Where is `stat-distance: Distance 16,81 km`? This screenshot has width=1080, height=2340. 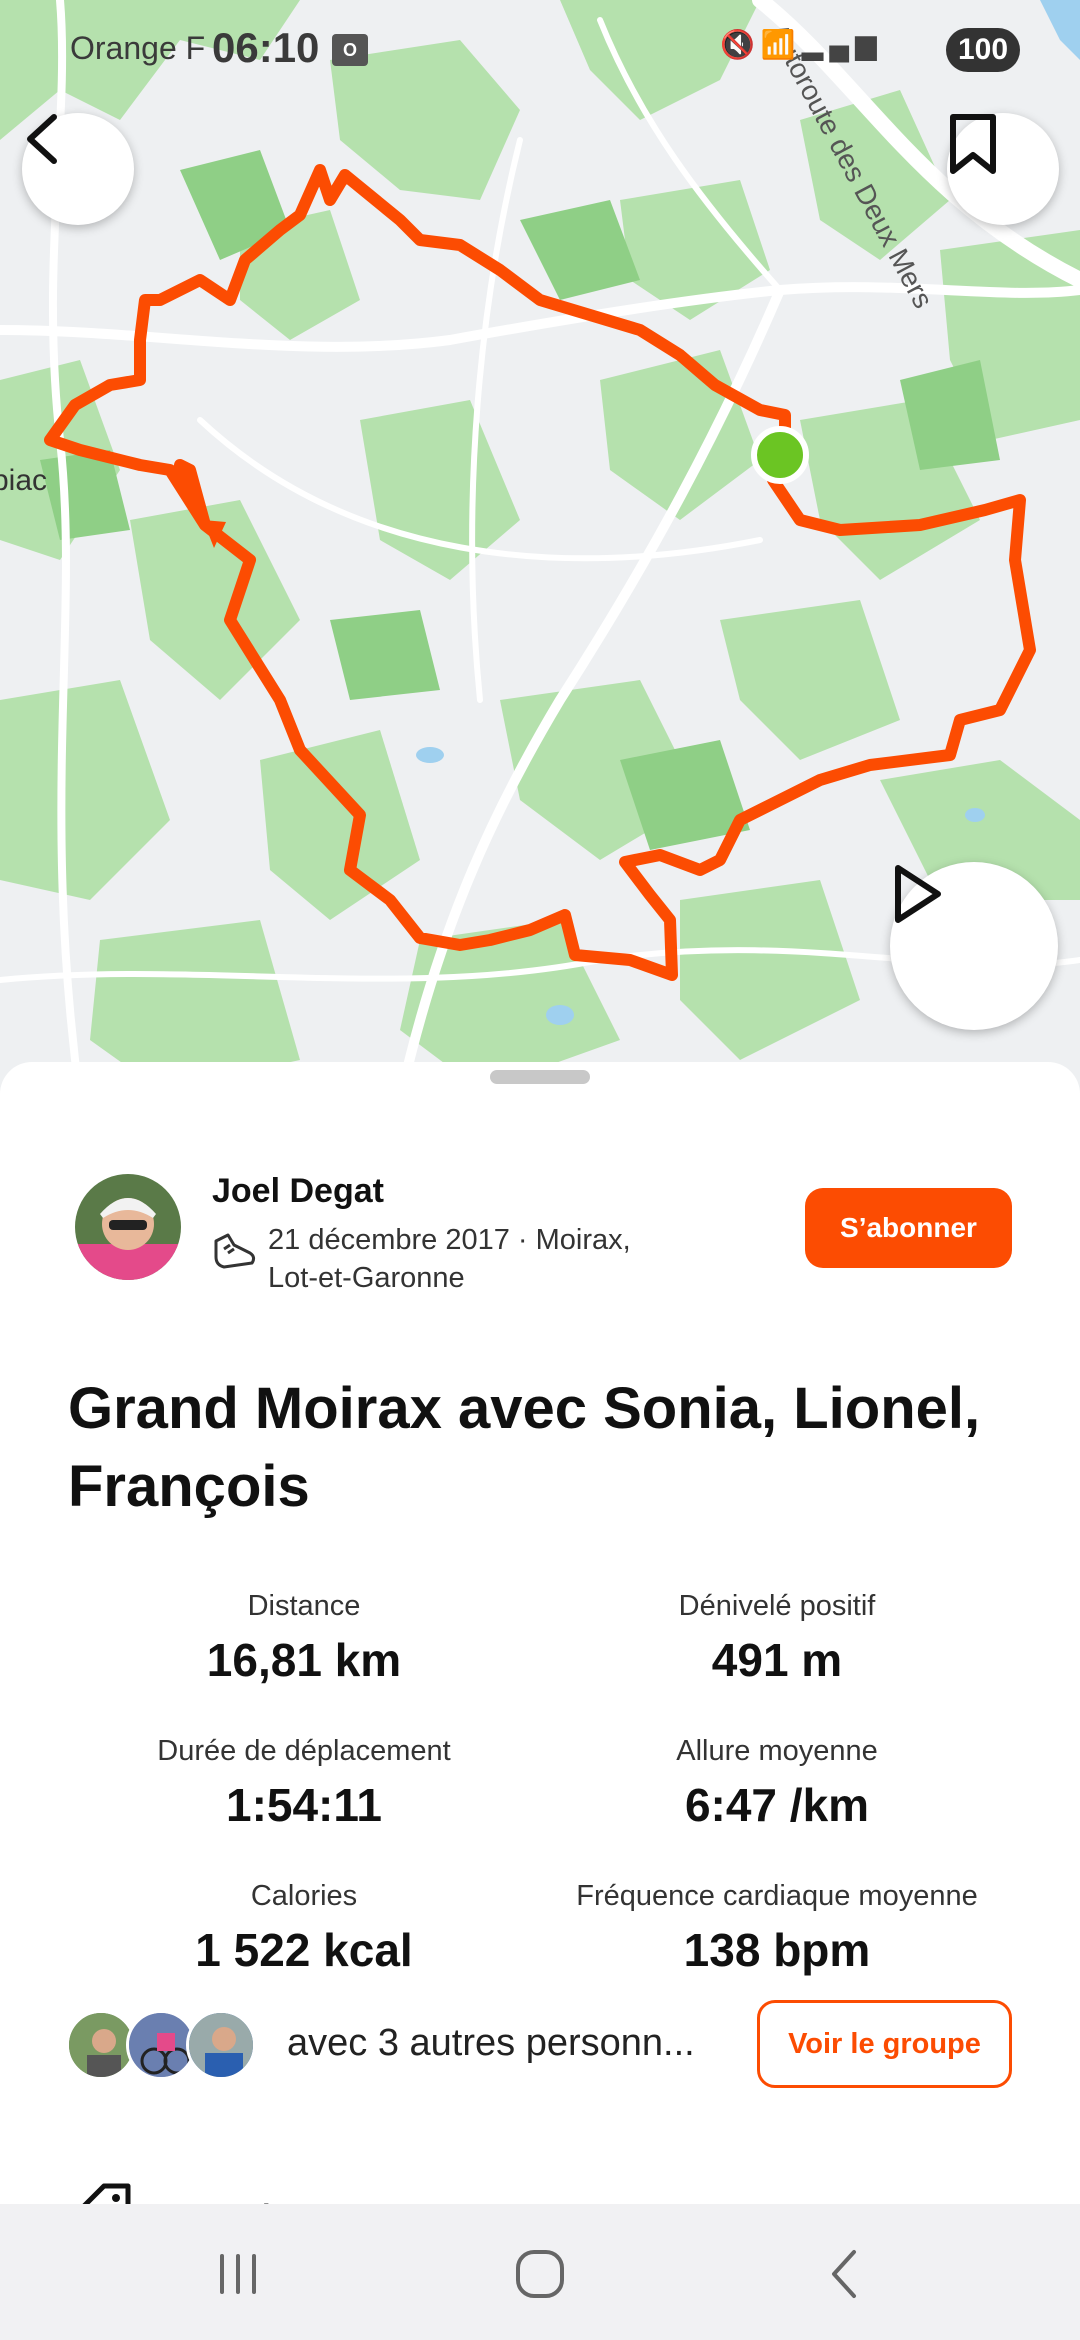 stat-distance: Distance 16,81 km is located at coordinates (304, 1638).